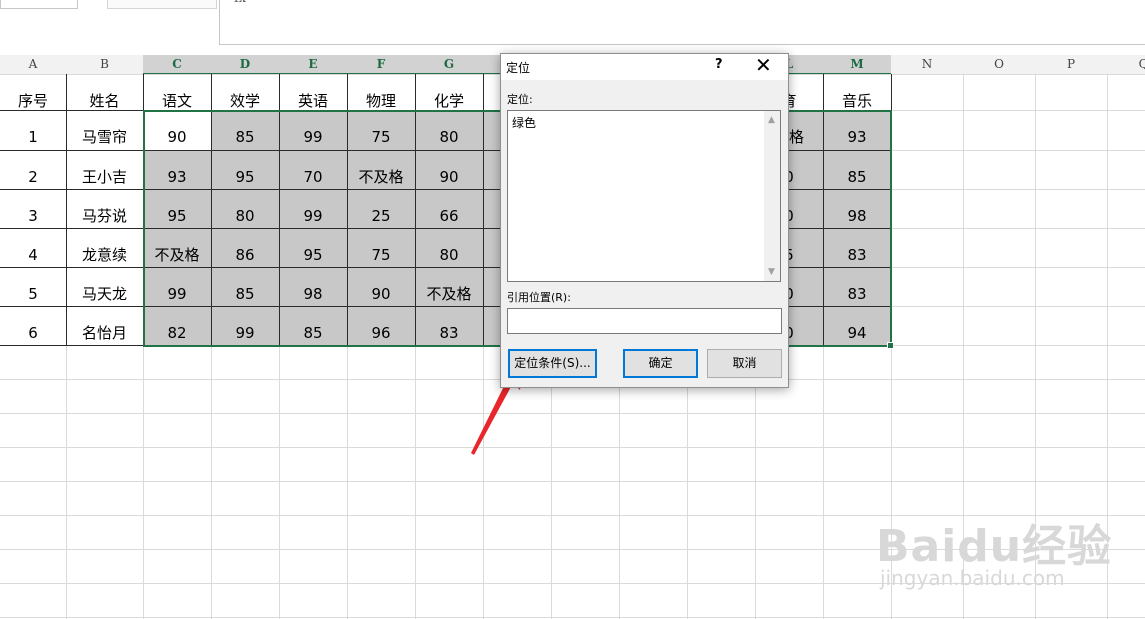  What do you see at coordinates (104, 177) in the screenshot?
I see `table-cell: 王小吉` at bounding box center [104, 177].